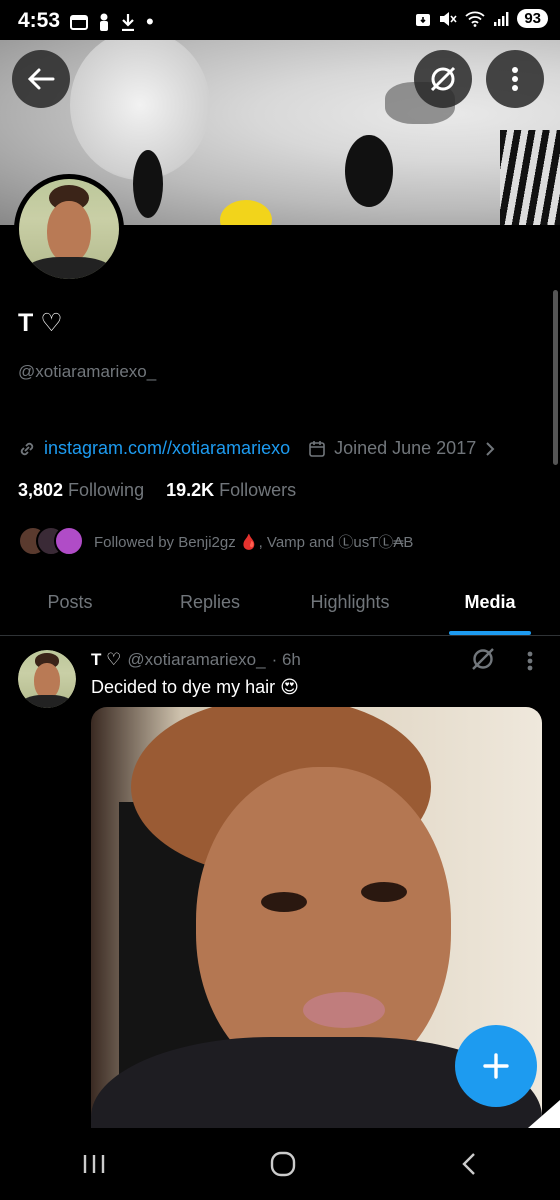 The height and width of the screenshot is (1200, 560). I want to click on grok-button, so click(443, 79).